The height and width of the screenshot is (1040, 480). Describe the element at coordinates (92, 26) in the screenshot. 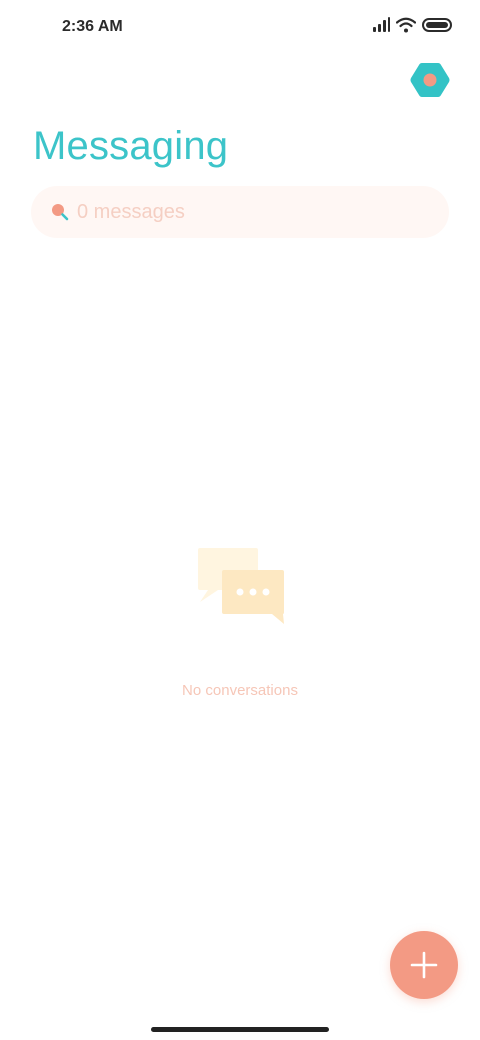

I see `status-time: 2:36 AM` at that location.